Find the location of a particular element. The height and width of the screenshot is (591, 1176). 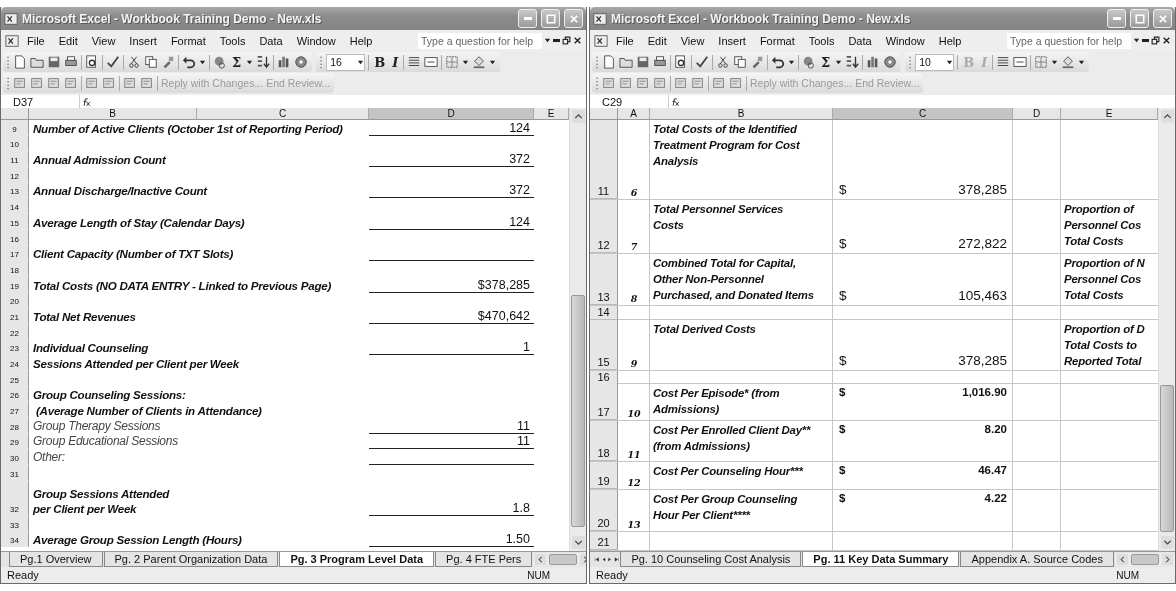

menu-item: Data is located at coordinates (271, 40).